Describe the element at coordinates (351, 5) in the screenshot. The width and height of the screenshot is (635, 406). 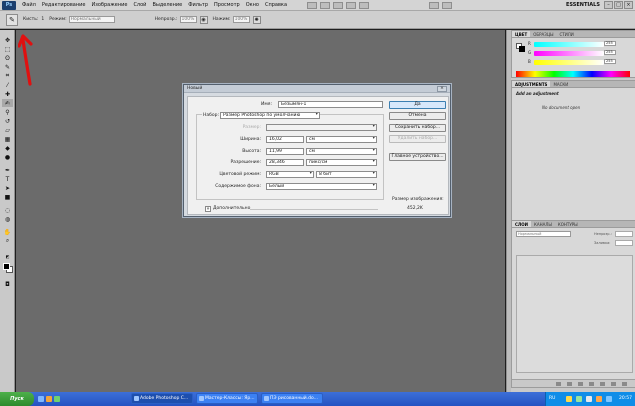
I see `hand-tool-icon` at that location.